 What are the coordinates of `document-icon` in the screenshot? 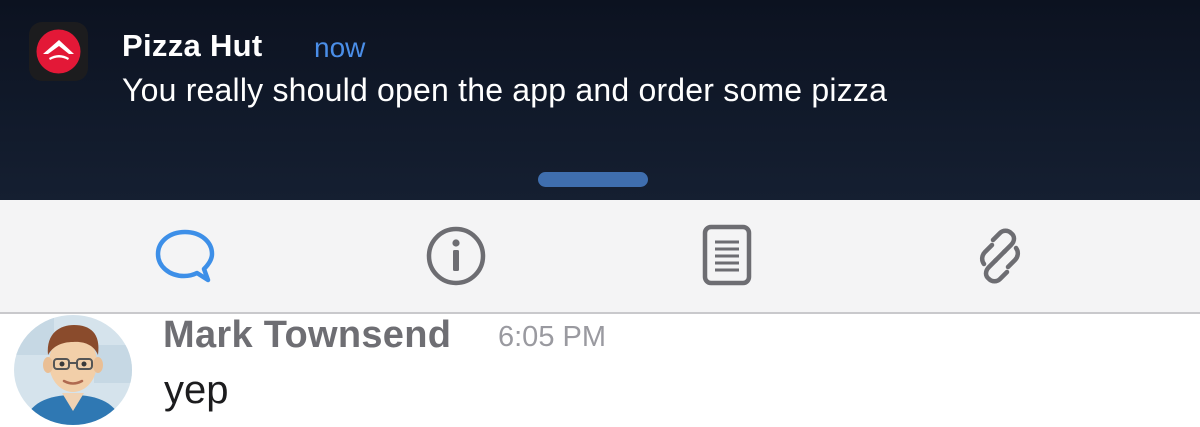 It's located at (727, 255).